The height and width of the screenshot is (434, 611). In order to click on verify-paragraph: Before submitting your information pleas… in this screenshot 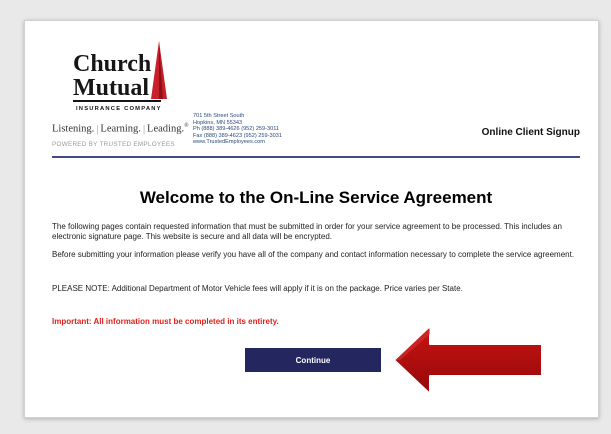, I will do `click(313, 254)`.